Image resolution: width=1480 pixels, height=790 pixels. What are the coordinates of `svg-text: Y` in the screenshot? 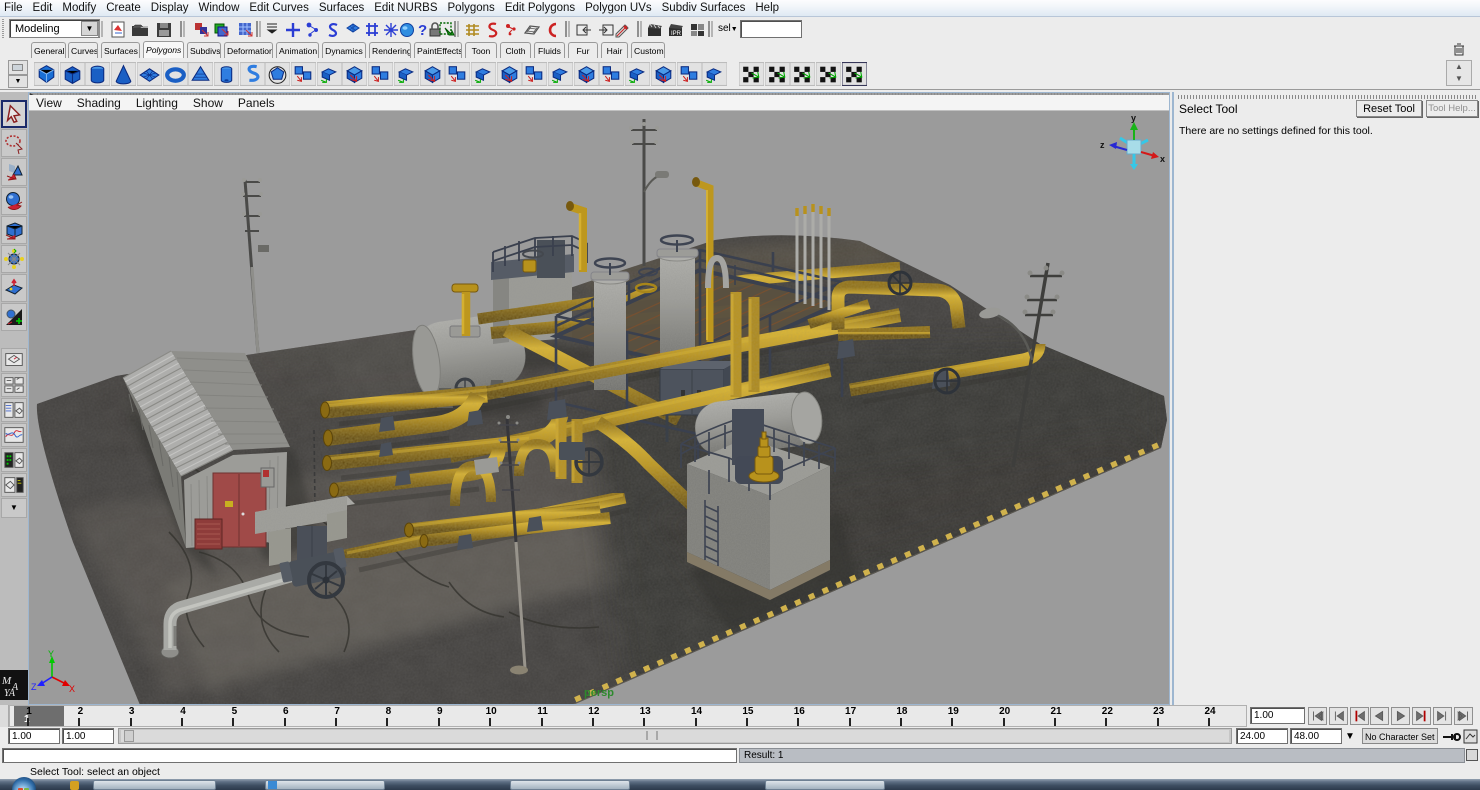 It's located at (51, 654).